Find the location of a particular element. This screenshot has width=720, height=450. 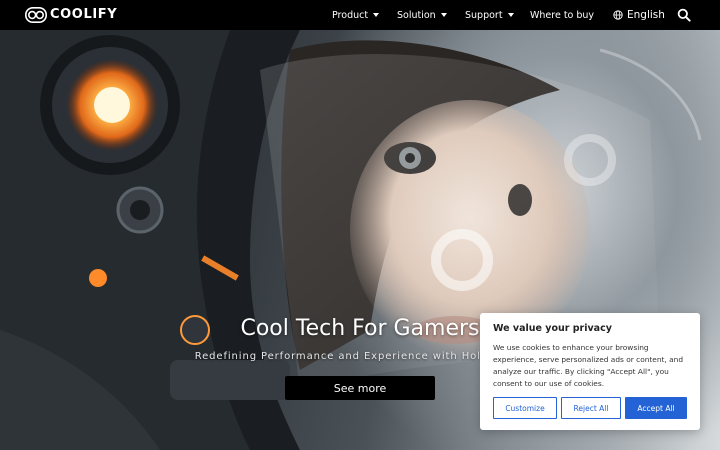

language-label: English is located at coordinates (646, 15).